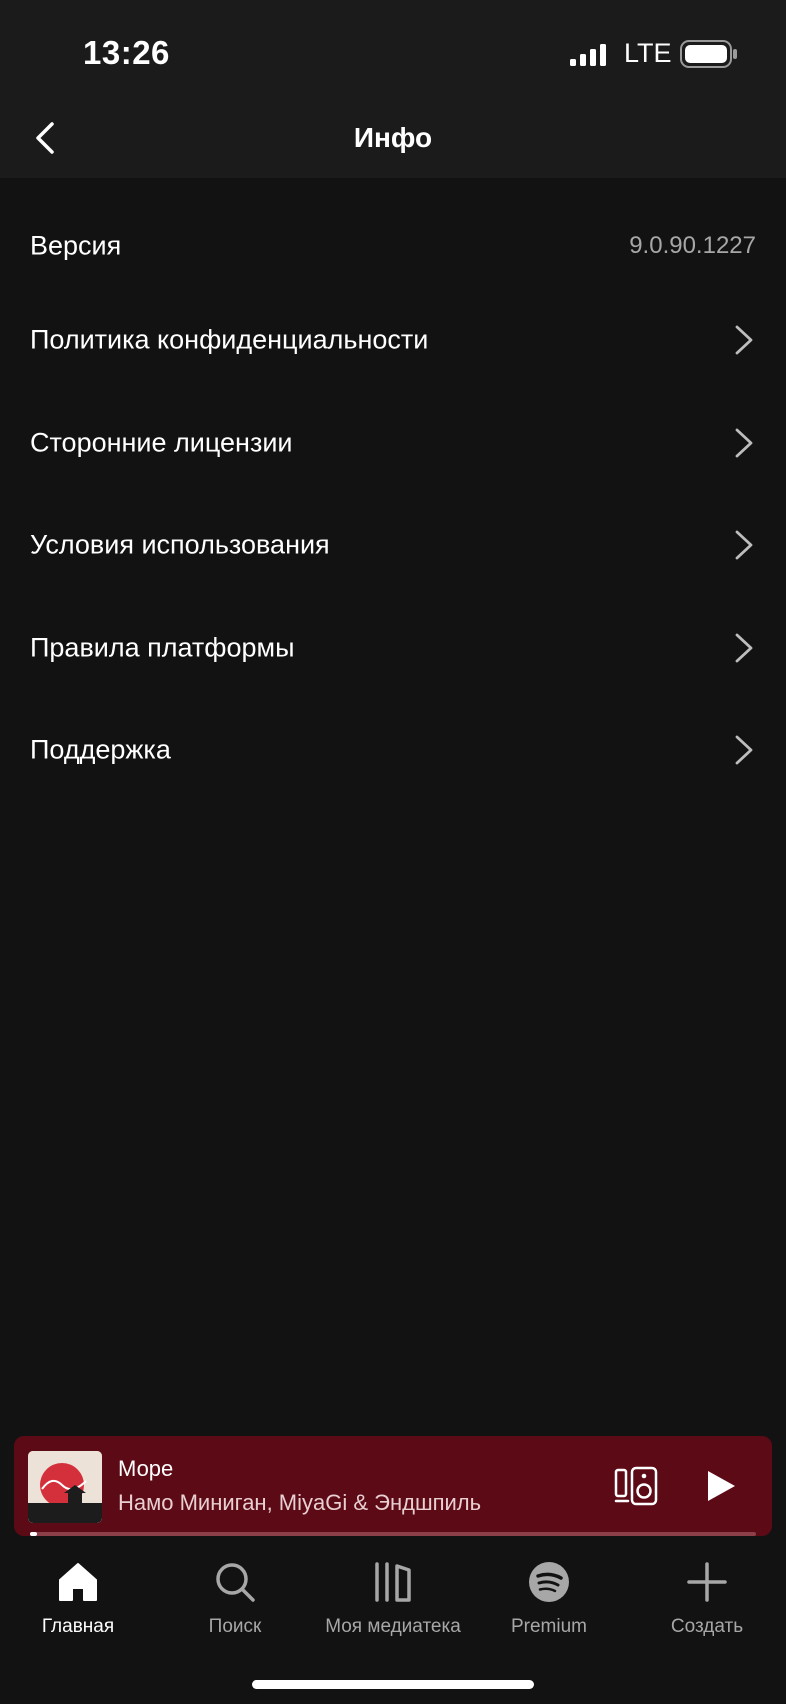 The height and width of the screenshot is (1704, 786). What do you see at coordinates (78, 1582) in the screenshot?
I see `home-icon` at bounding box center [78, 1582].